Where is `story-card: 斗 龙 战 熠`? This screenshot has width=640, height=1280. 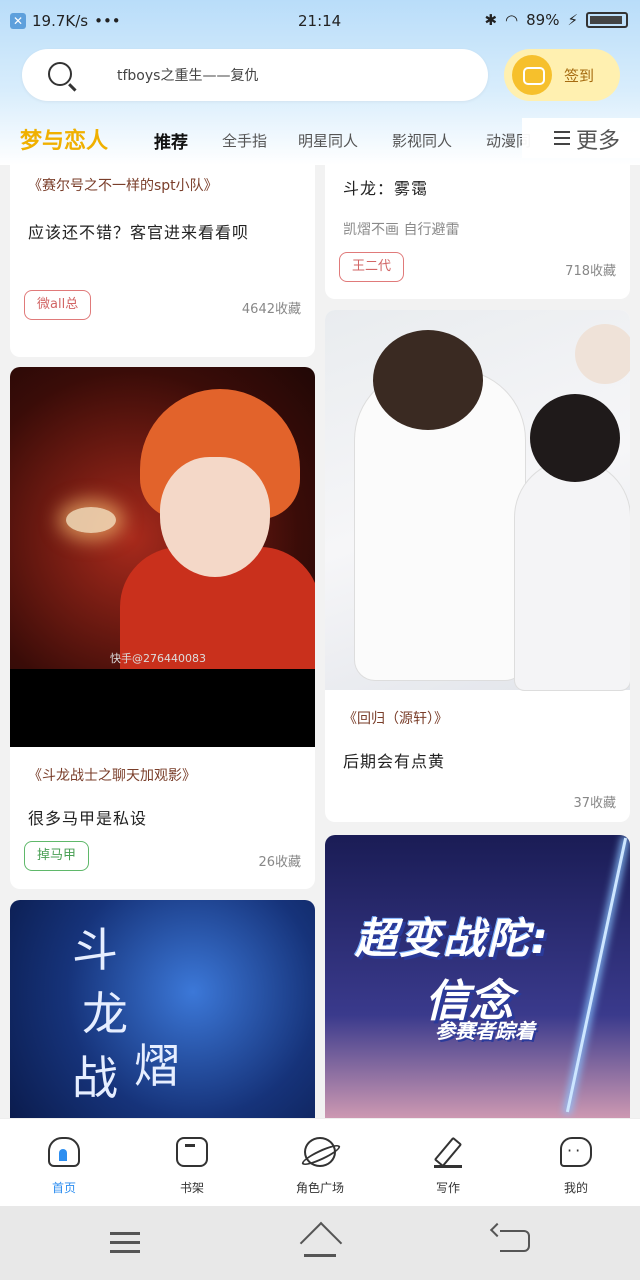 story-card: 斗 龙 战 熠 is located at coordinates (162, 1009).